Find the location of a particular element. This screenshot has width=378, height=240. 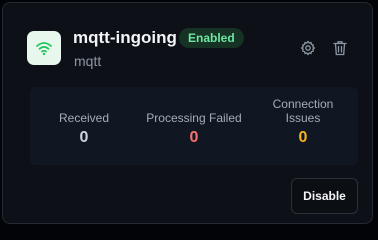

disable-button: Disable is located at coordinates (324, 196).